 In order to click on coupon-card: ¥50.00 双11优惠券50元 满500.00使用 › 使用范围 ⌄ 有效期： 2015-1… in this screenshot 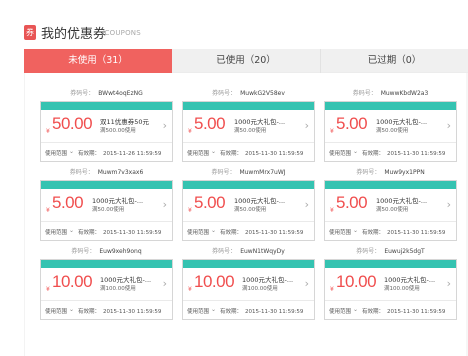, I will do `click(106, 131)`.